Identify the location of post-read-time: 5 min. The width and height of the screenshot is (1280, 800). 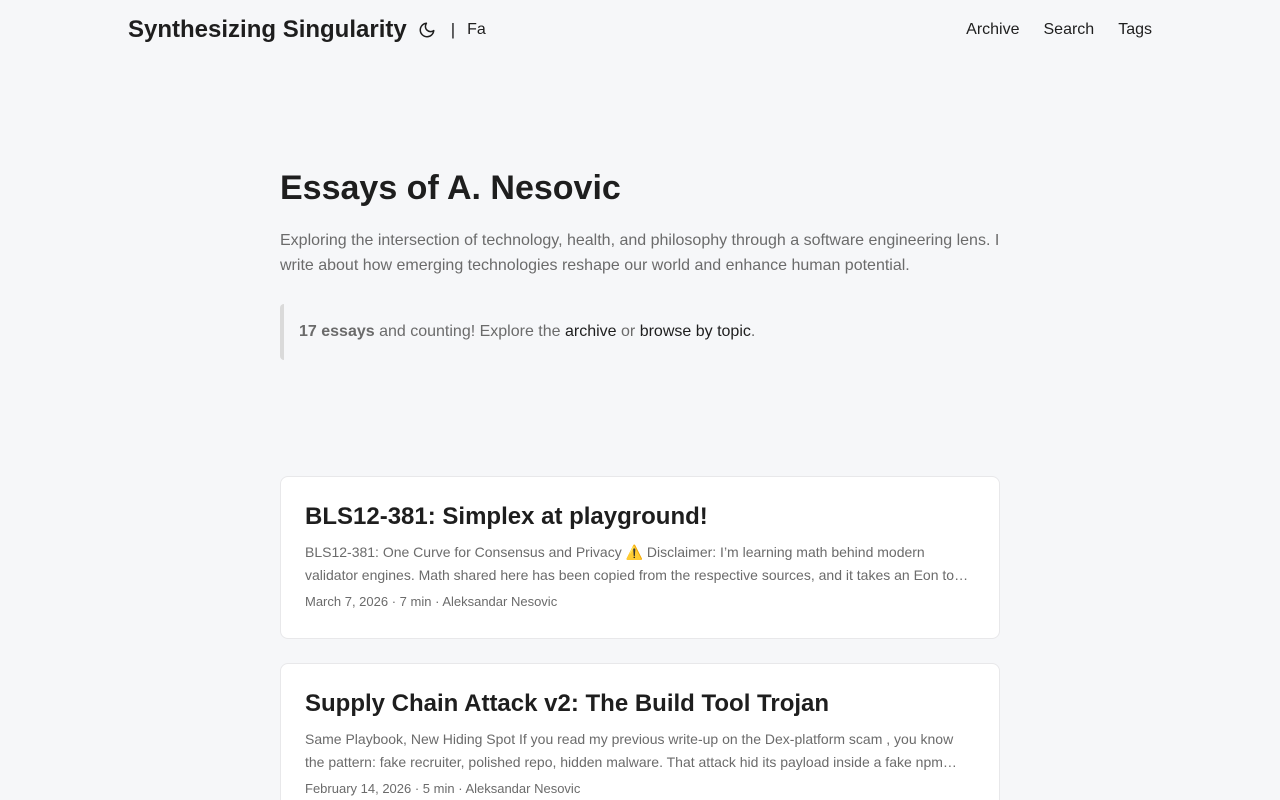
(438, 788).